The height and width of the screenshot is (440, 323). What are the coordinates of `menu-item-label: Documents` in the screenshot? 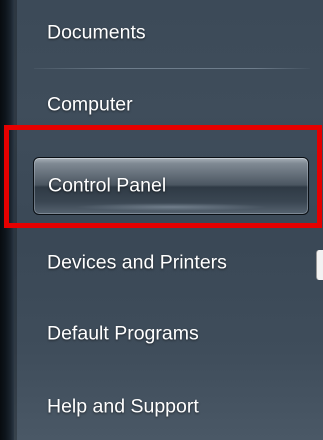 It's located at (96, 32).